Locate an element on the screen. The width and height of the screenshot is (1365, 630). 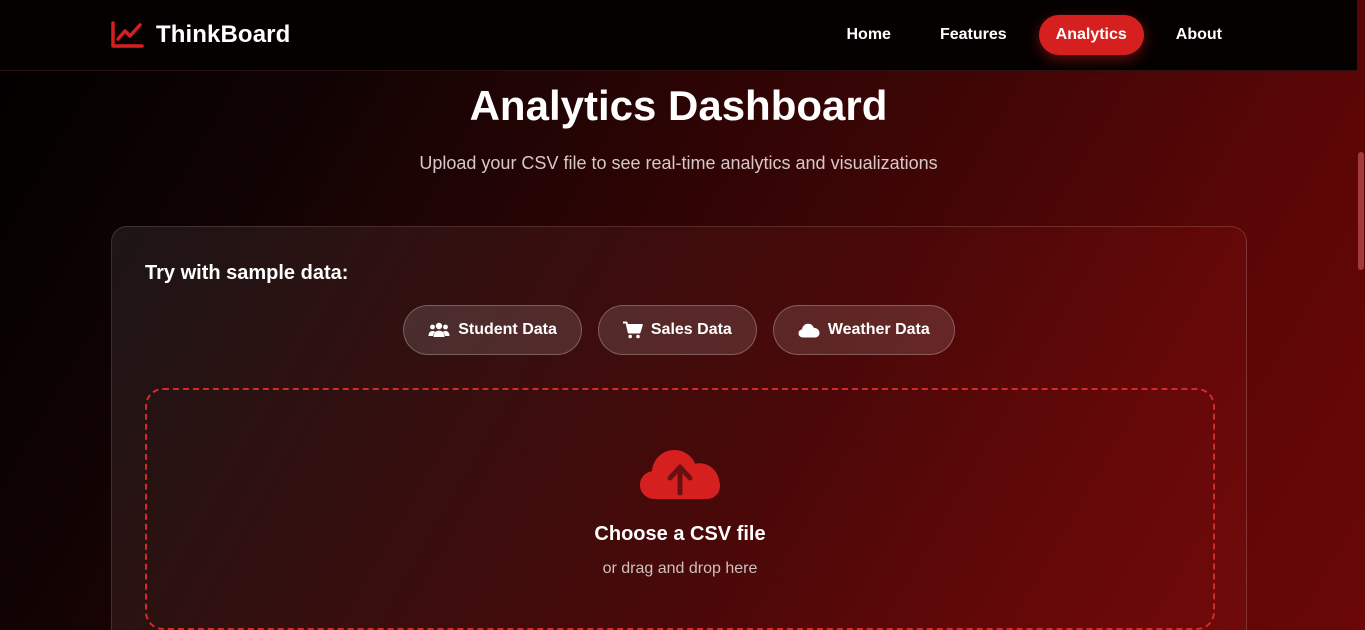
top-navbar: ThinkBoard Home Features Analytics About is located at coordinates (678, 35).